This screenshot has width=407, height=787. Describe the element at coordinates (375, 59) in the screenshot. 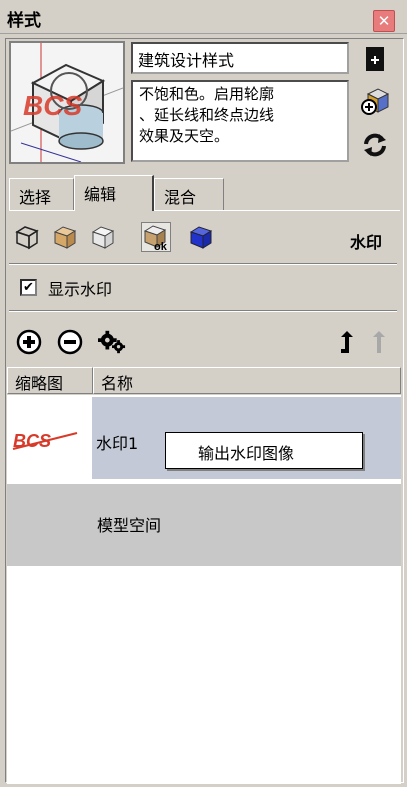

I see `create-new-style-icon` at that location.